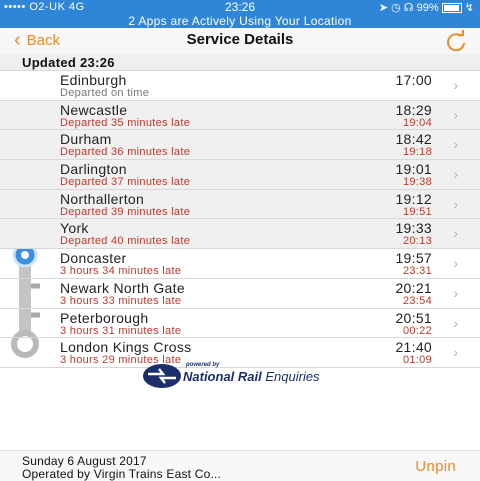  What do you see at coordinates (396, 8) in the screenshot?
I see `alarm-icon: ◷` at bounding box center [396, 8].